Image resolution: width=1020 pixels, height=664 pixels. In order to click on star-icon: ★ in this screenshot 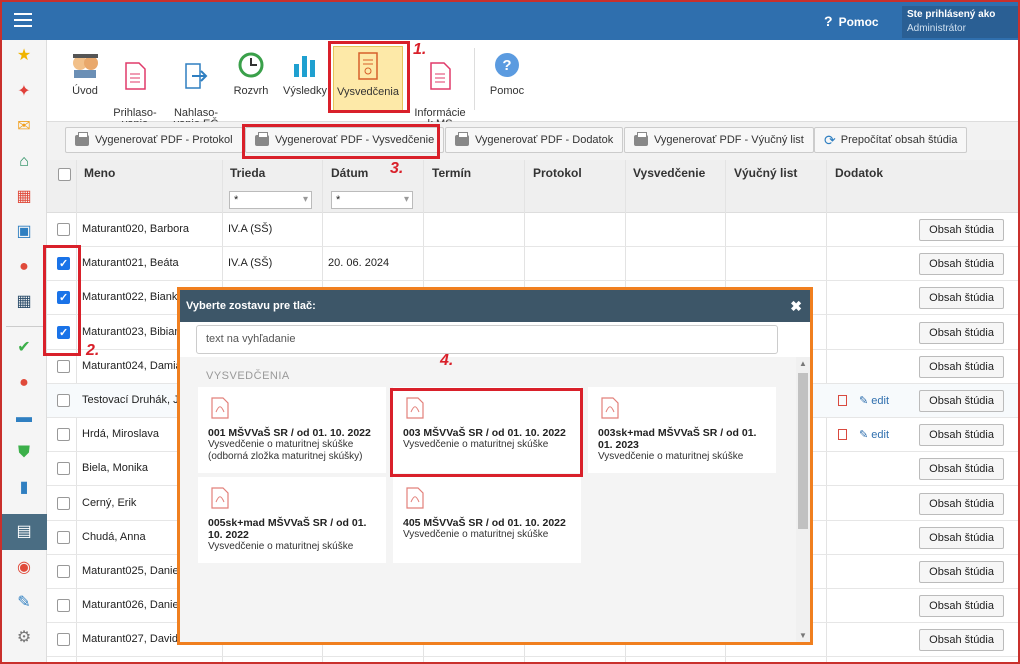, I will do `click(24, 56)`.